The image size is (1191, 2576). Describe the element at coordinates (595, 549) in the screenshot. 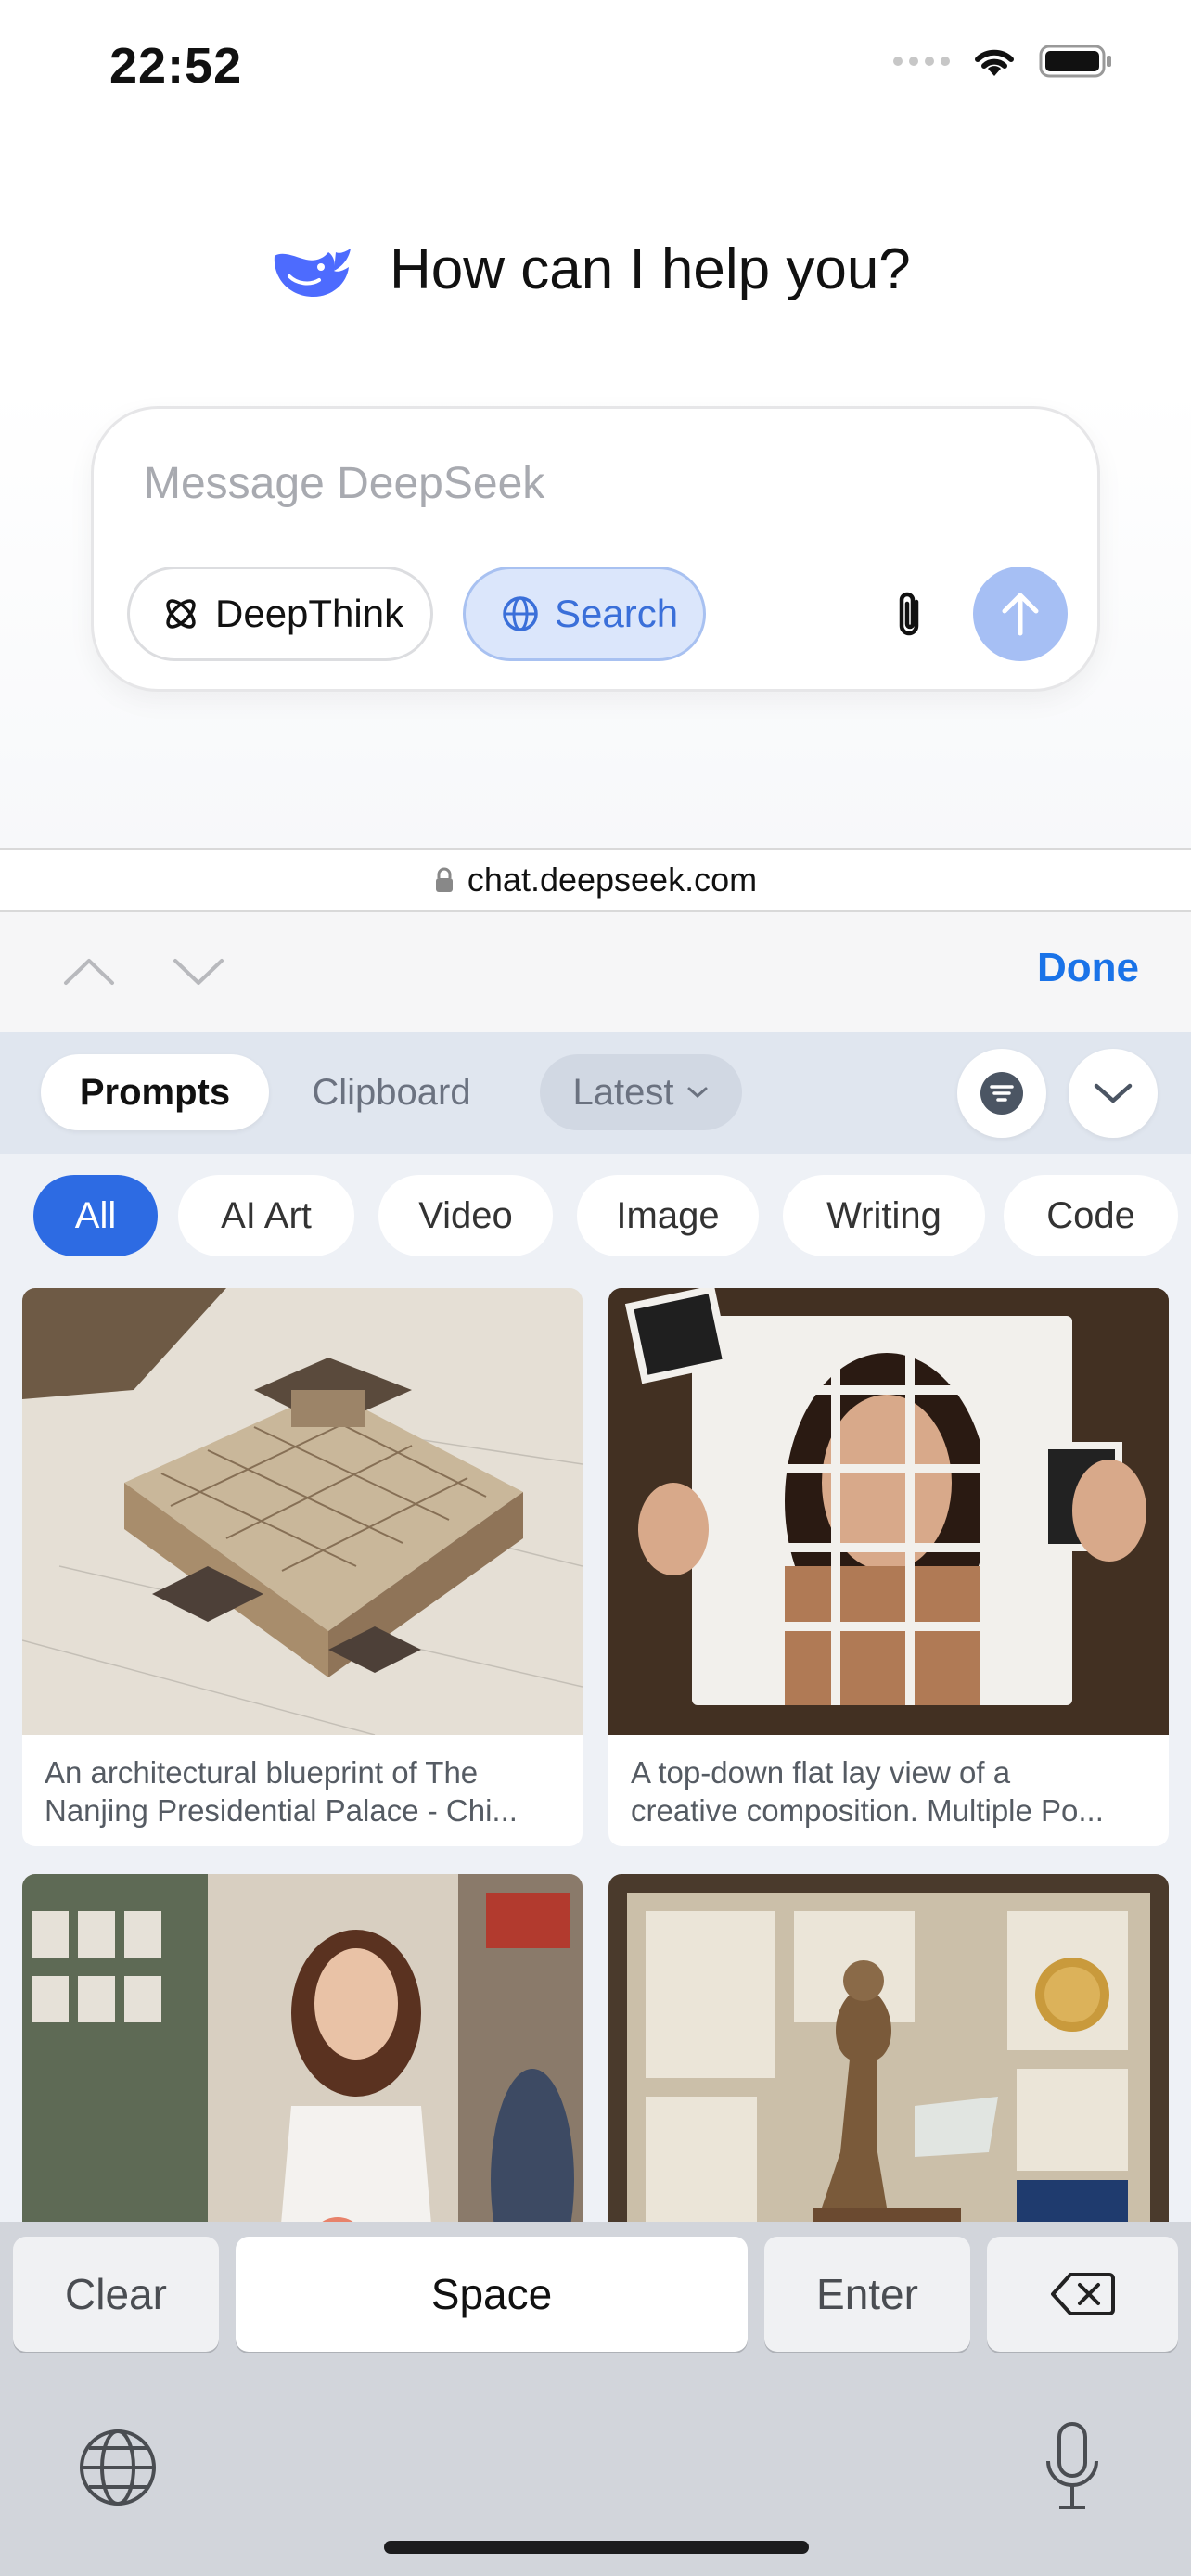

I see `message-composer: DeepThink Search` at that location.